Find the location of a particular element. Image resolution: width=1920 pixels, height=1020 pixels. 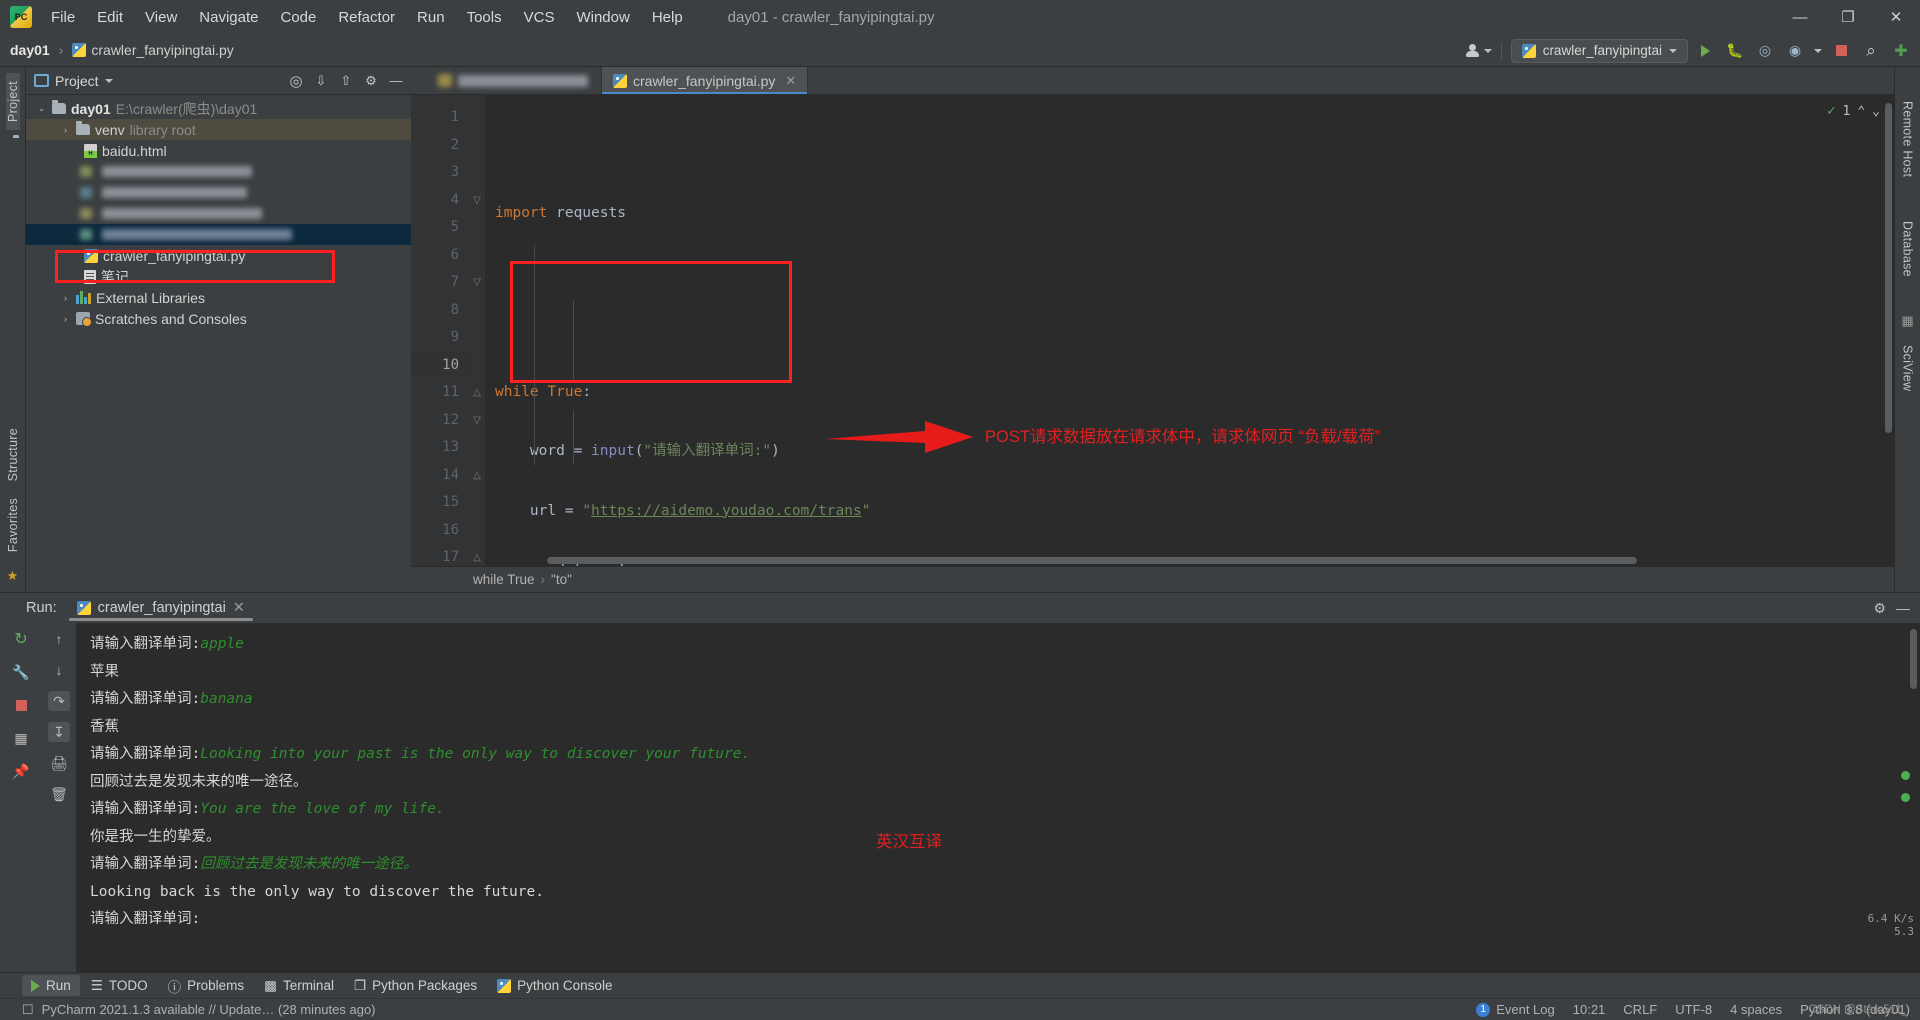

close-run-tab-icon: ✕ is located at coordinates (239, 608).